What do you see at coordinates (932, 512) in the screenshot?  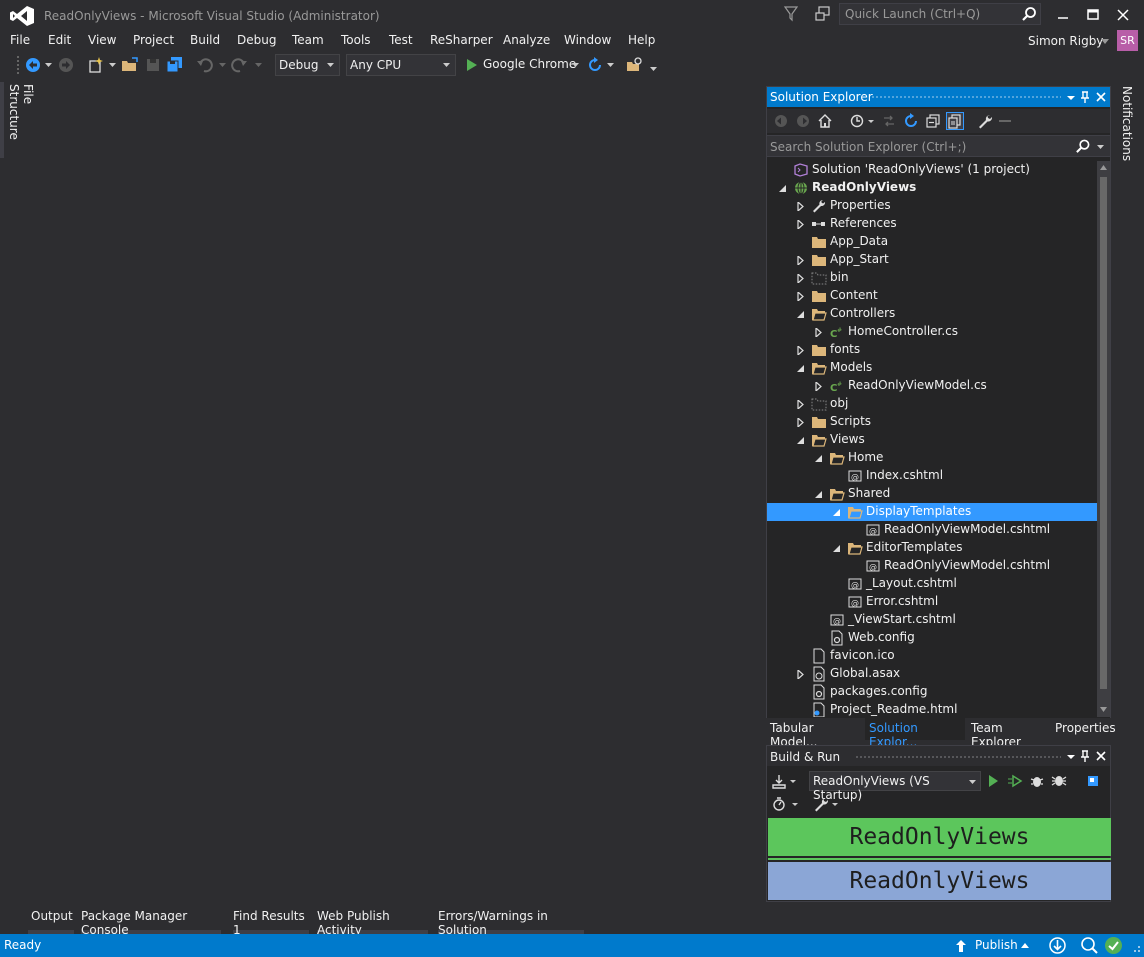 I see `tree-item: DisplayTemplates` at bounding box center [932, 512].